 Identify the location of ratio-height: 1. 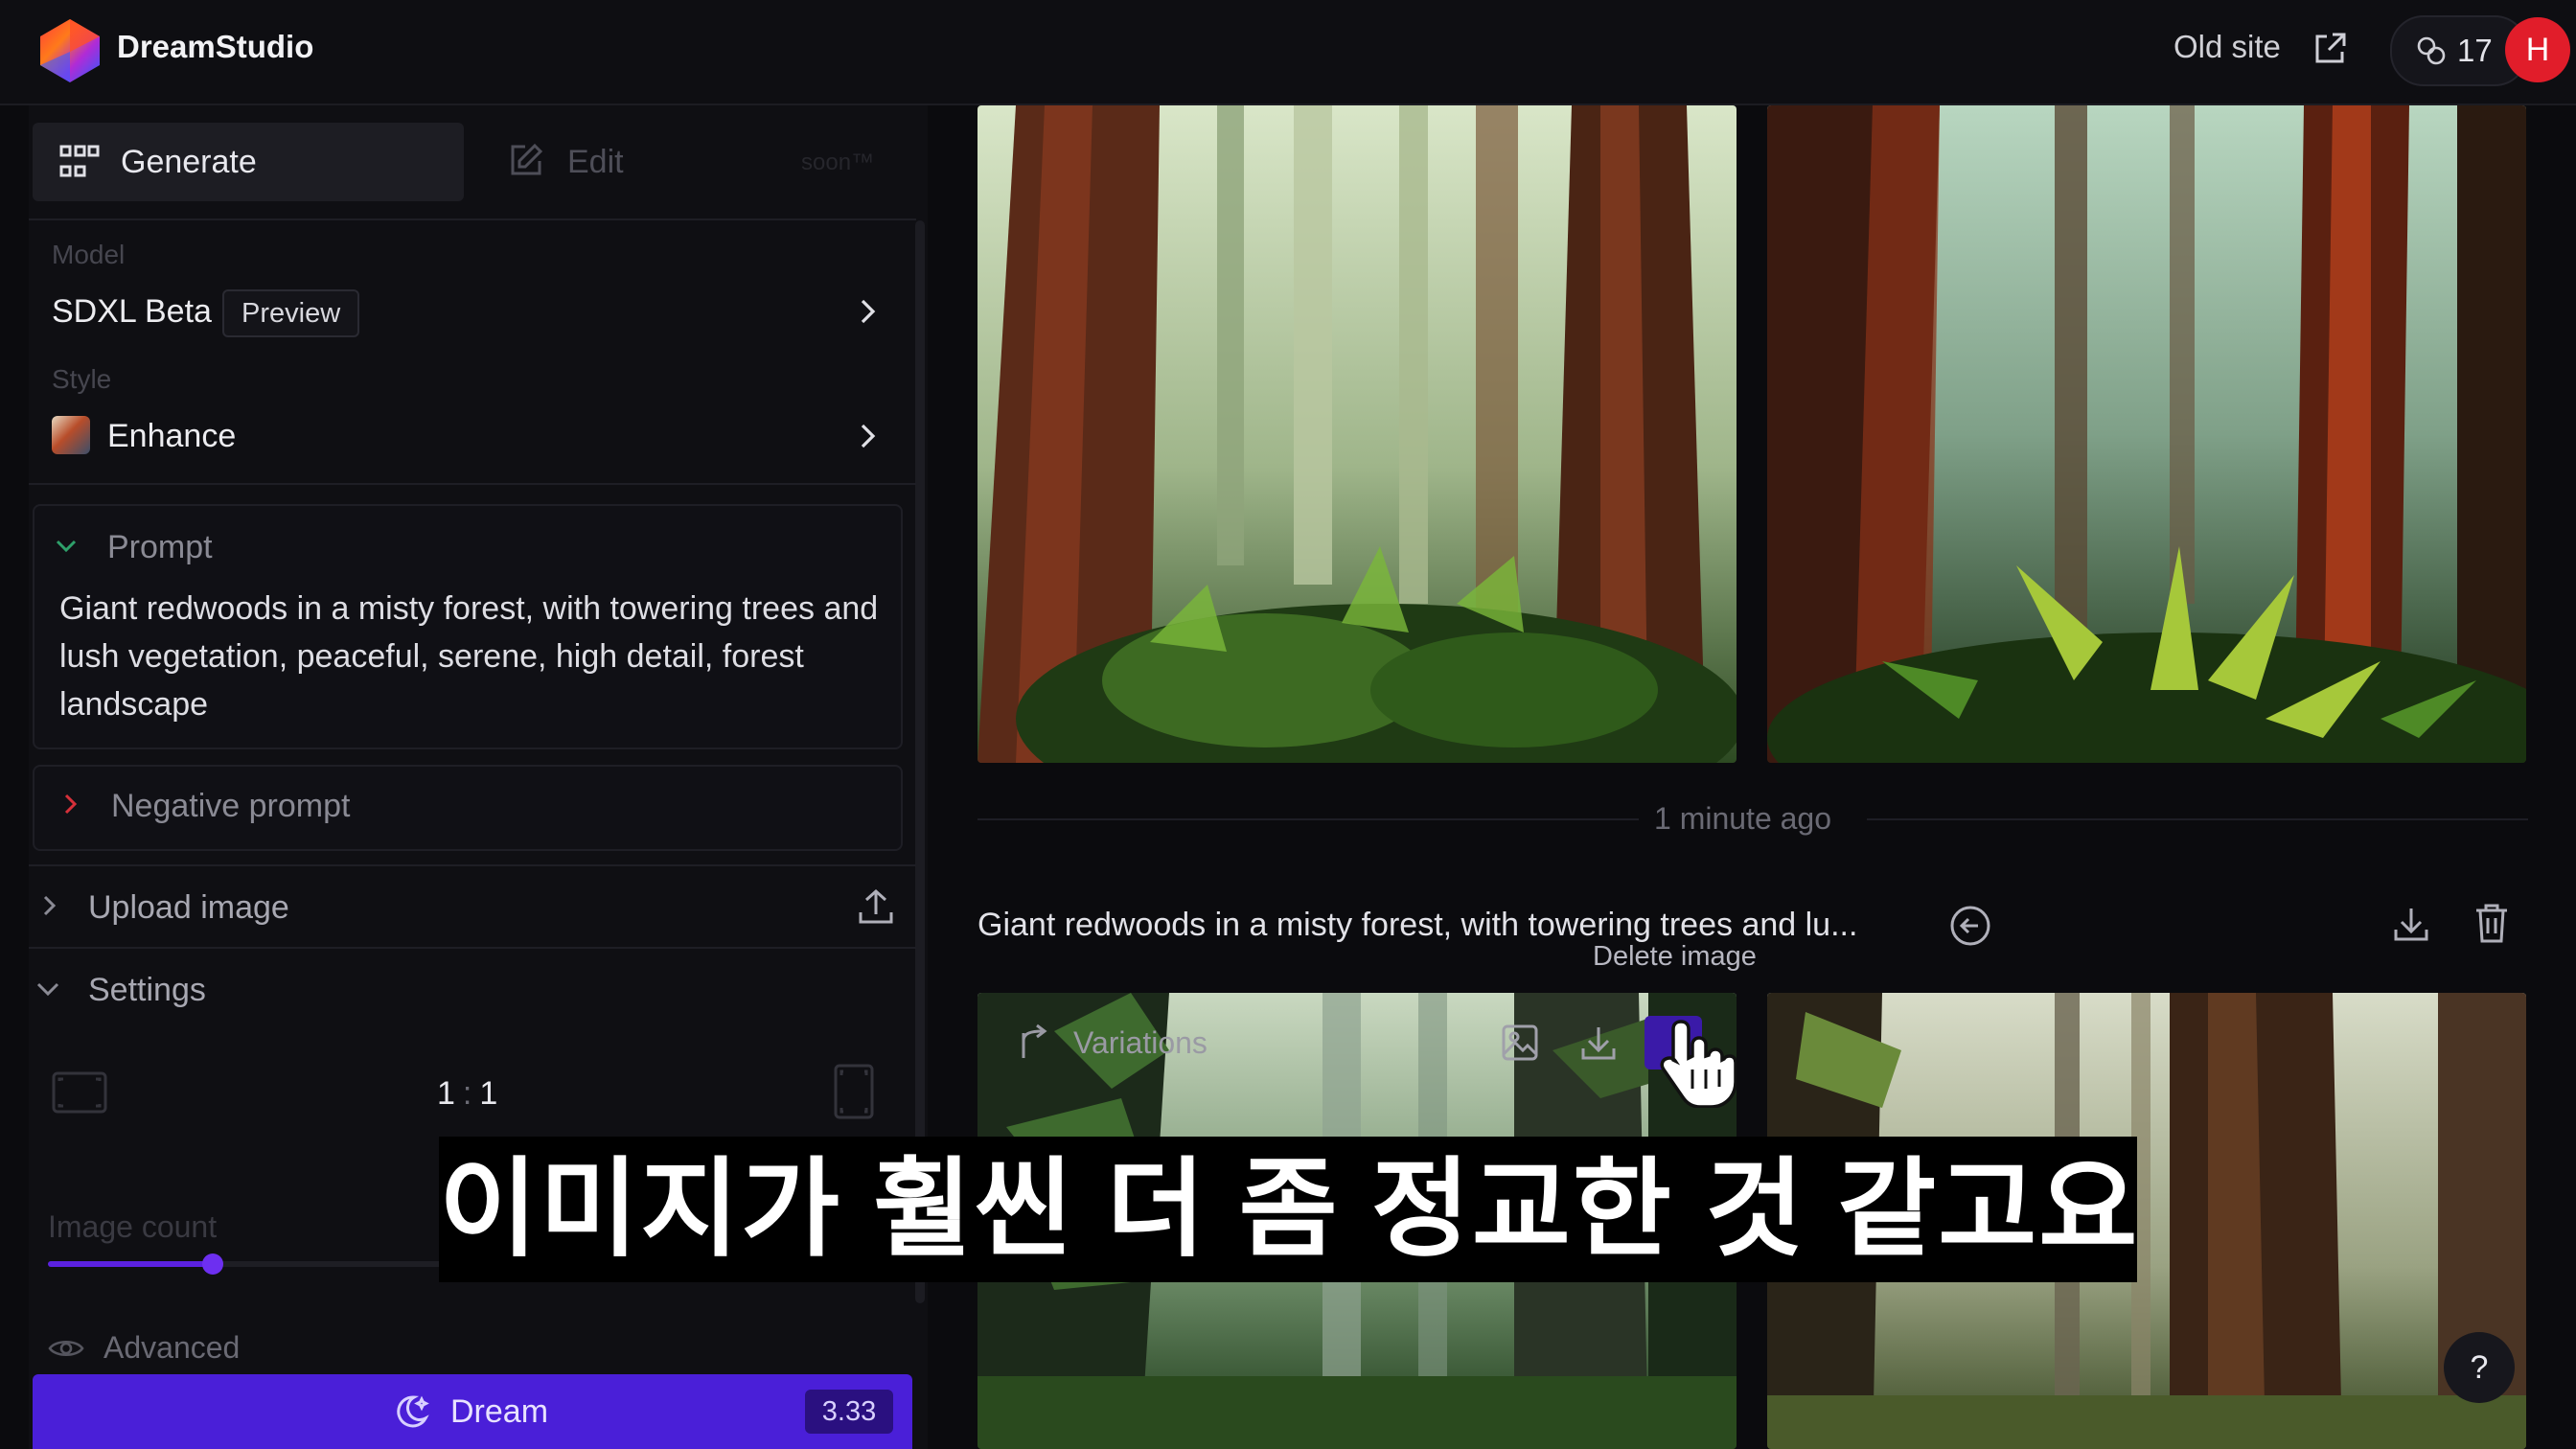
(488, 1093).